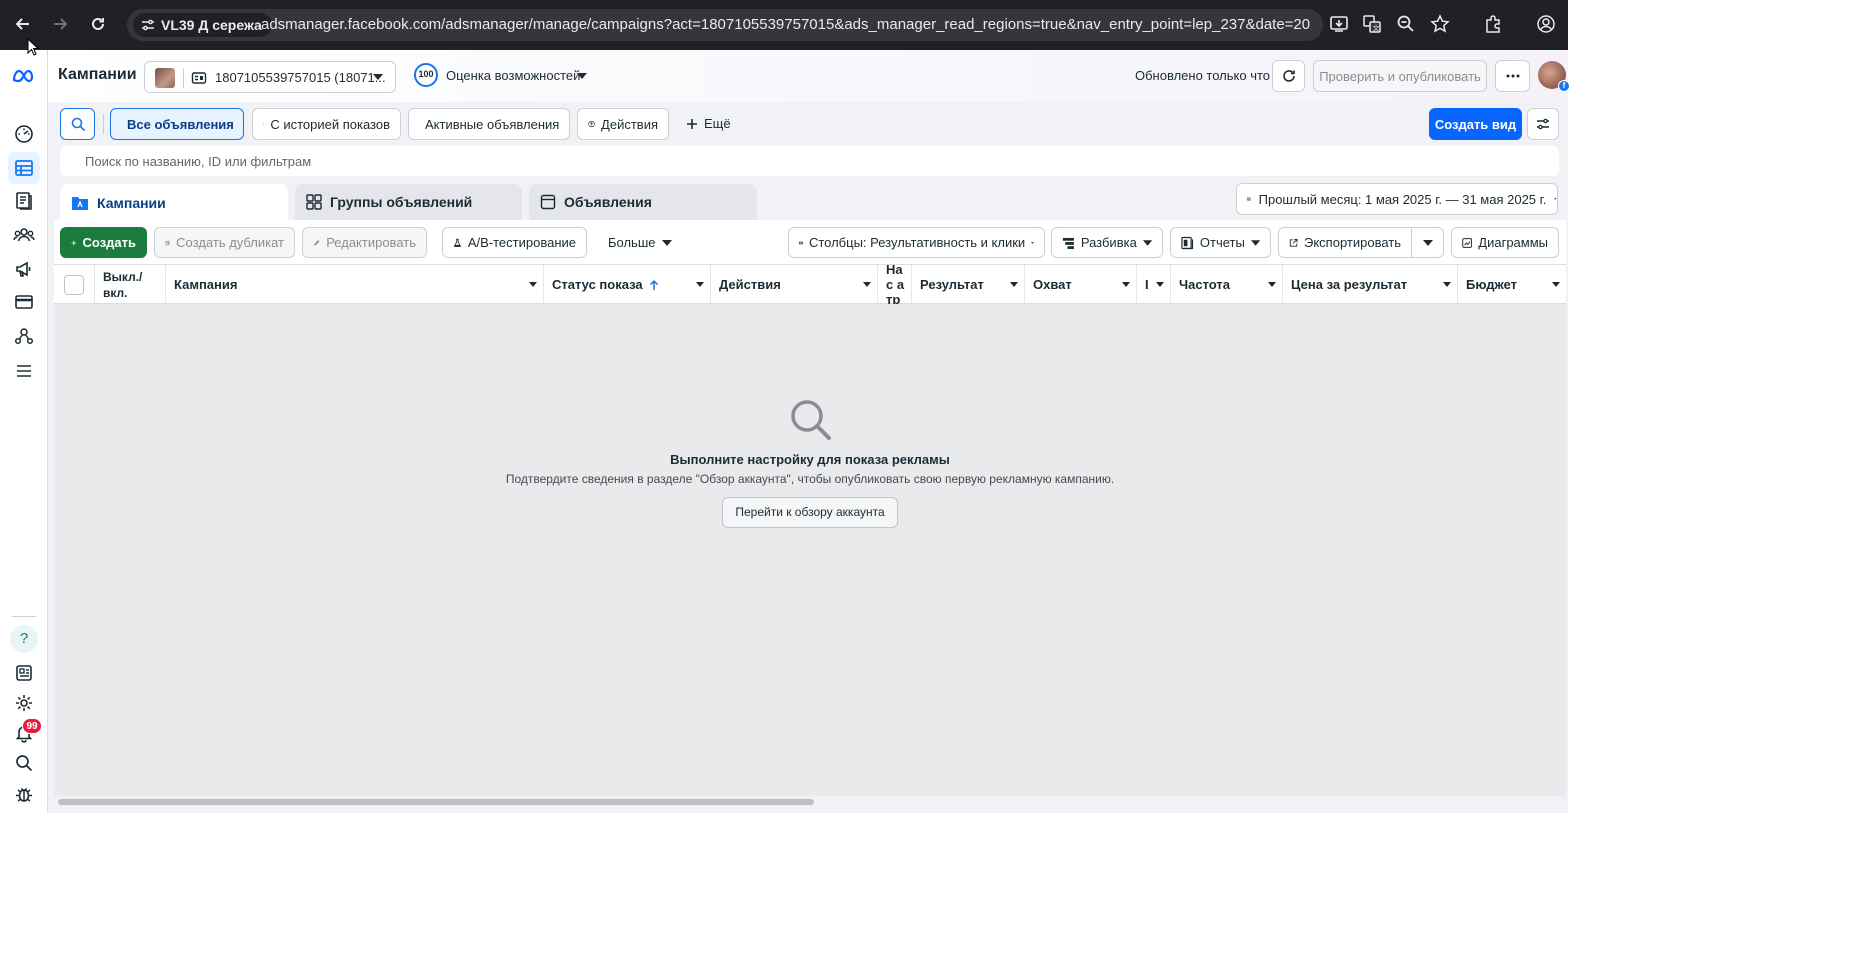 This screenshot has height=970, width=1870. I want to click on scrollbar-thumb, so click(436, 802).